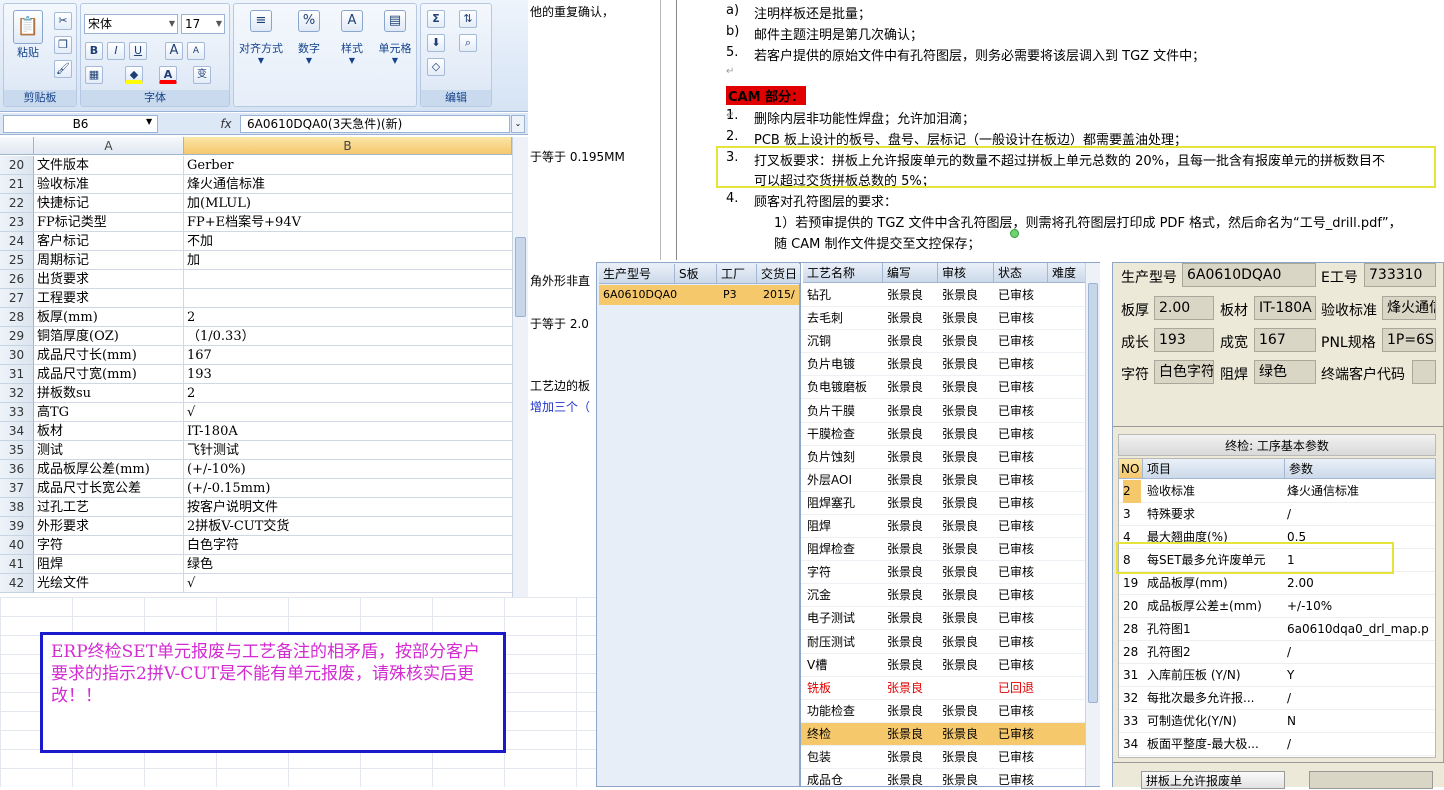 The image size is (1444, 790). What do you see at coordinates (348, 146) in the screenshot?
I see `column-header-b: B` at bounding box center [348, 146].